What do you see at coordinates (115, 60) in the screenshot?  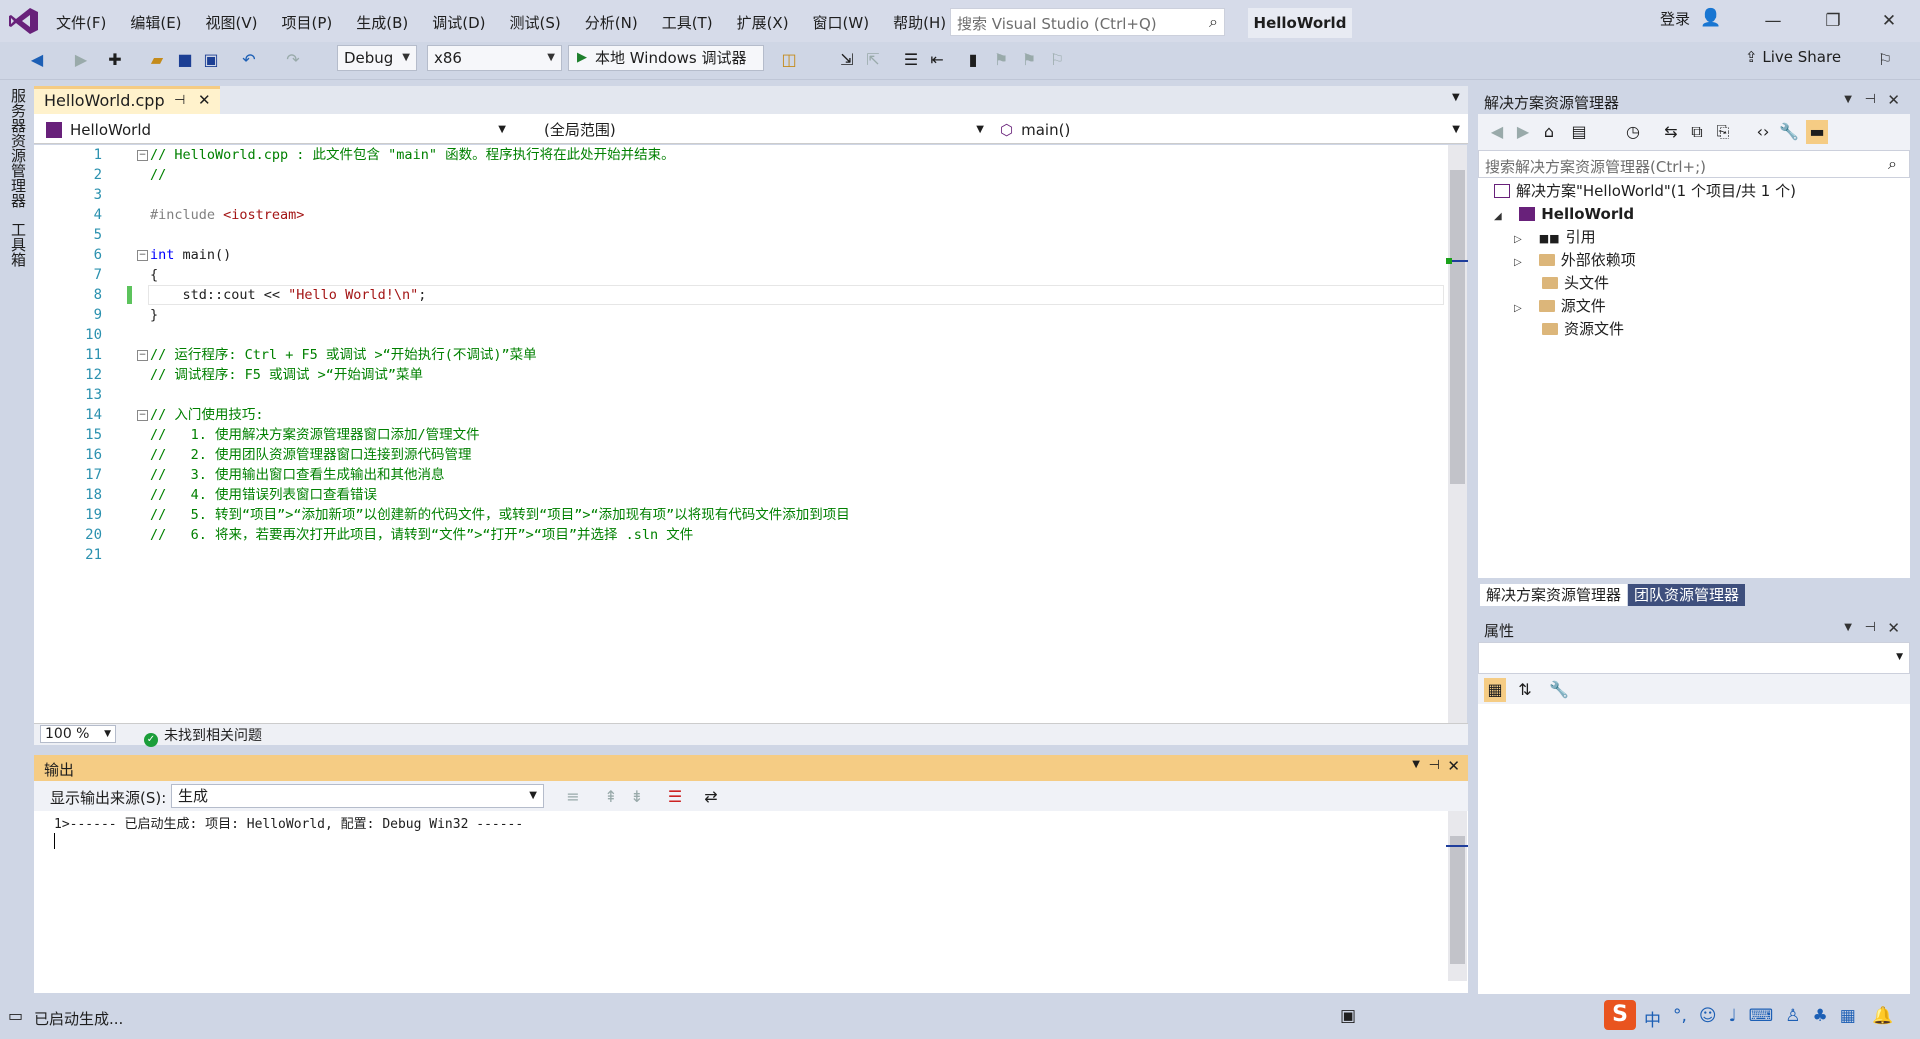 I see `new-project-icon: ✚` at bounding box center [115, 60].